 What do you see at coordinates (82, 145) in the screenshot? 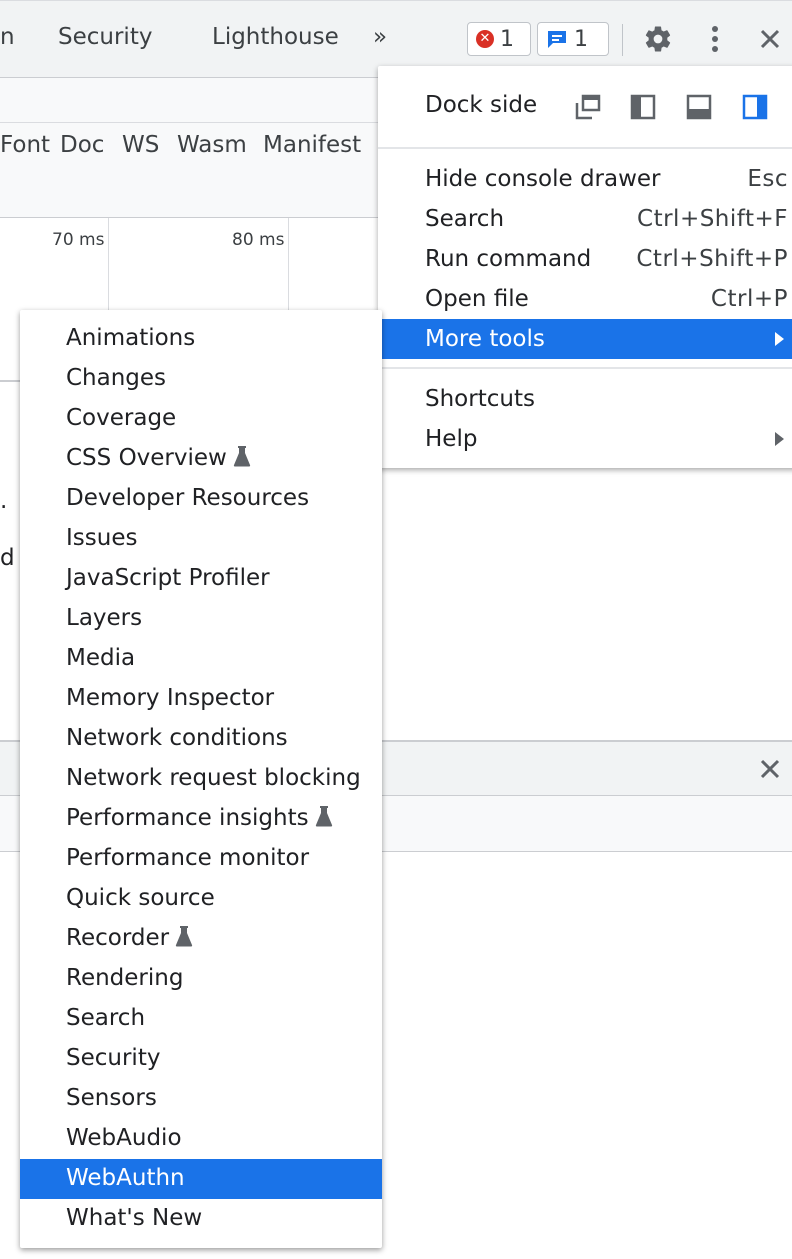
I see `filter-type-doc: Doc` at bounding box center [82, 145].